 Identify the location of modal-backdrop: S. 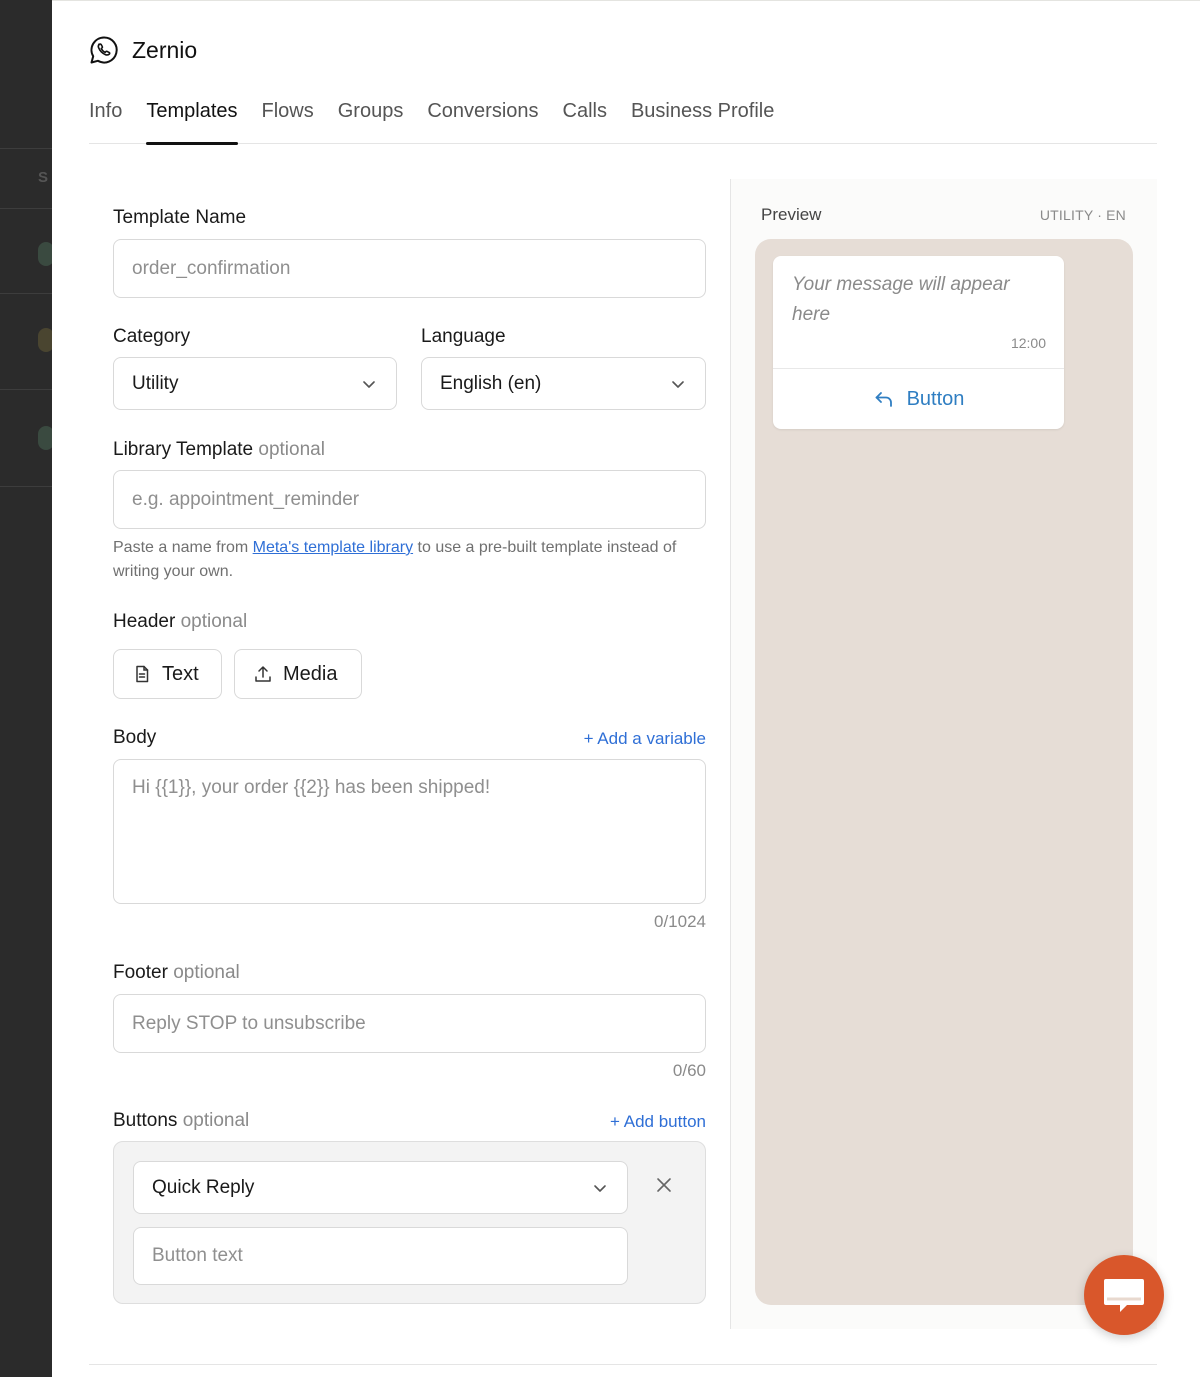
(26, 688).